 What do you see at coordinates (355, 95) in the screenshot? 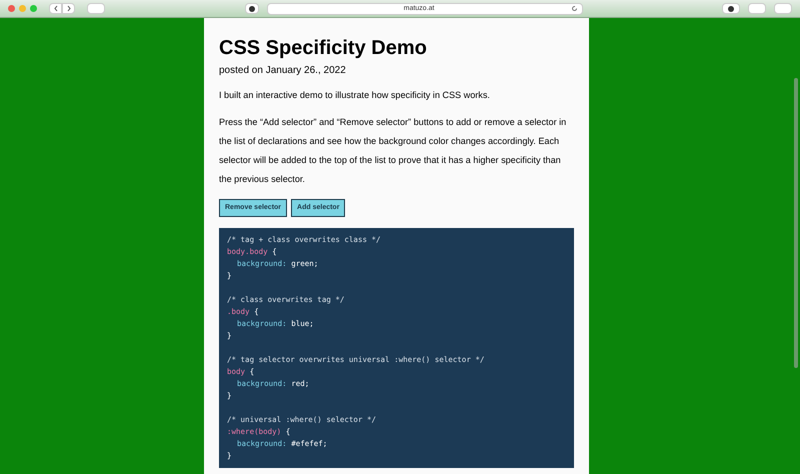
I see `paragraph: I built an interactive demo to illustrate how specificity in CSS works.` at bounding box center [355, 95].